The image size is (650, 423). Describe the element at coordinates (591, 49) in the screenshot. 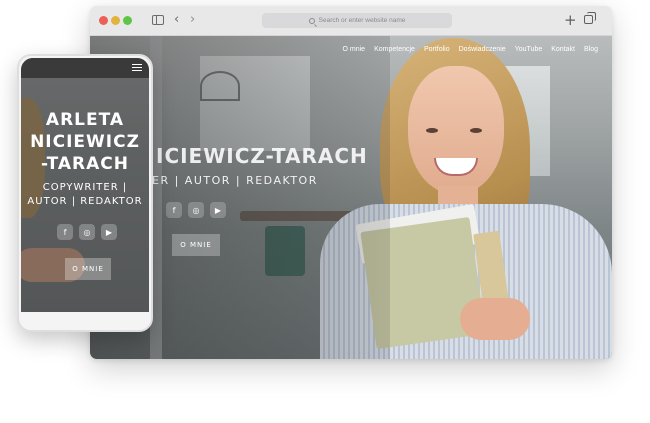

I see `nav-link-blog: Blog` at that location.